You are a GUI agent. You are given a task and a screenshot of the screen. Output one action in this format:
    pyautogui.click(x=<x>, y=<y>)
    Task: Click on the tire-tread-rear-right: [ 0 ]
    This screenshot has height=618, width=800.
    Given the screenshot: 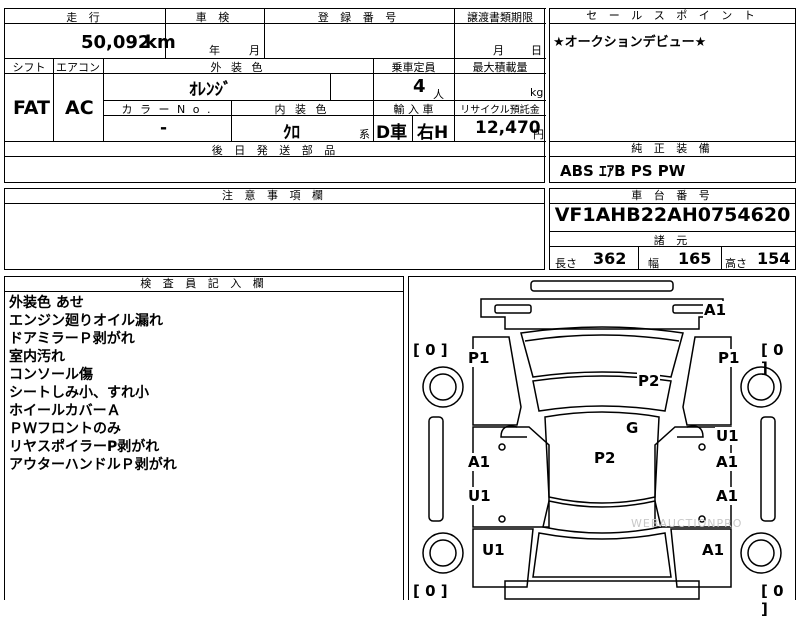 What is the action you would take?
    pyautogui.click(x=772, y=600)
    